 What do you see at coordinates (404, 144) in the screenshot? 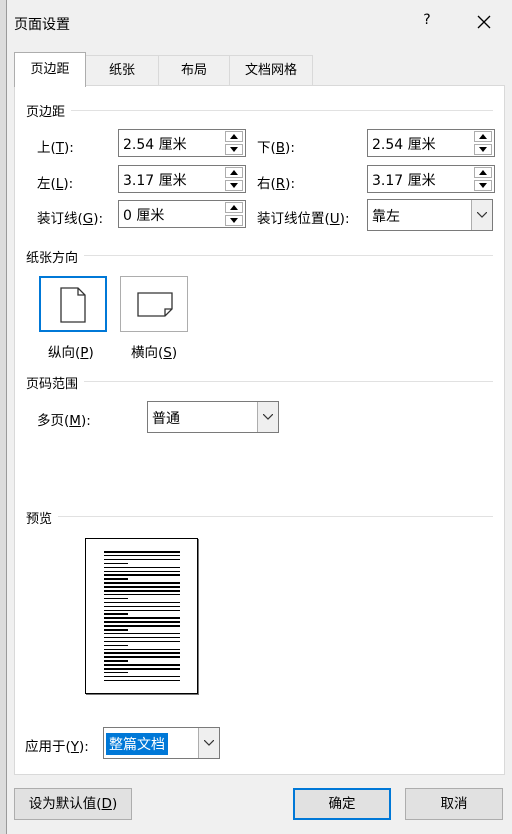
I see `bottom-margin-value: 2.54 厘米` at bounding box center [404, 144].